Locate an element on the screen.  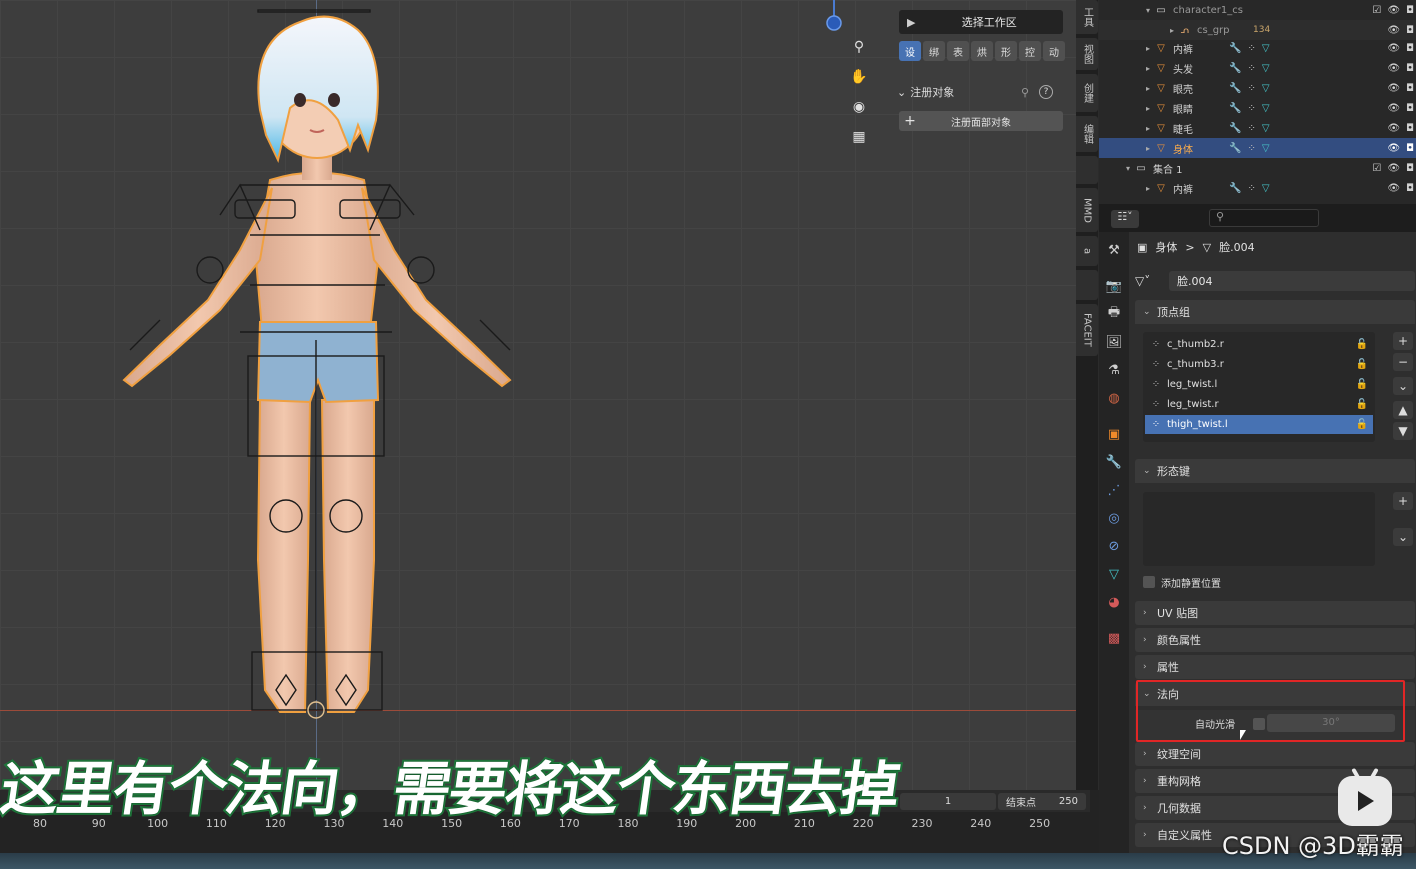
tab-tool: 工具 is located at coordinates (1087, 17).